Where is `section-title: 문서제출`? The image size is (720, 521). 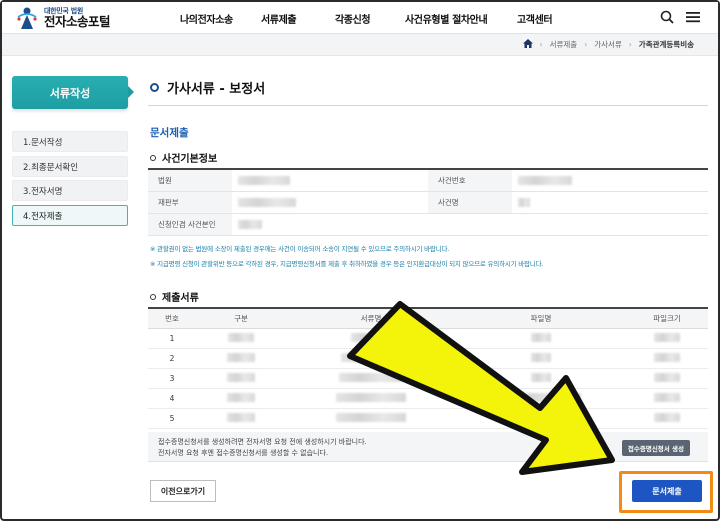 section-title: 문서제출 is located at coordinates (169, 133).